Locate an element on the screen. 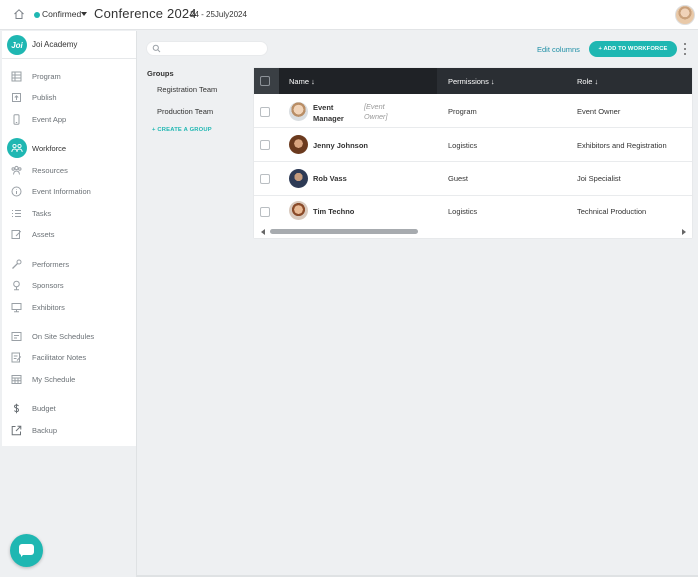 The width and height of the screenshot is (698, 577). sidebar-item-label: Facilitator Notes is located at coordinates (59, 357).